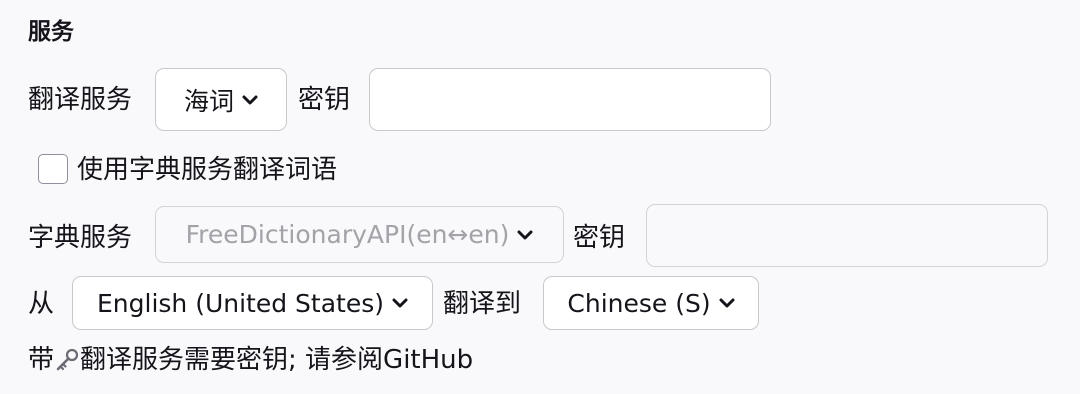 The height and width of the screenshot is (394, 1080). I want to click on from-language-select: English (United States), so click(252, 303).